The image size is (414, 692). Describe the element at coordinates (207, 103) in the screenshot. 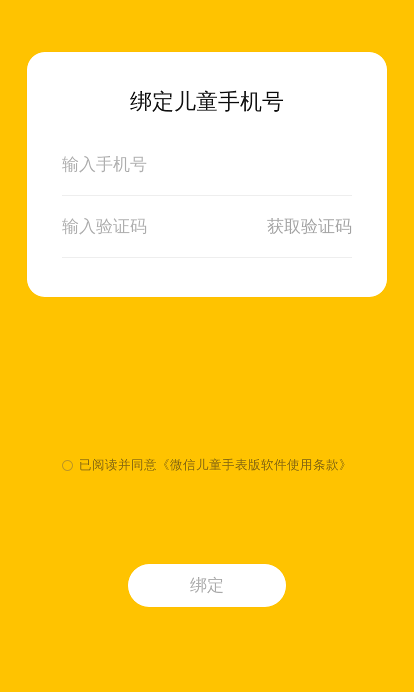

I see `card-title: 绑定儿童手机号` at that location.